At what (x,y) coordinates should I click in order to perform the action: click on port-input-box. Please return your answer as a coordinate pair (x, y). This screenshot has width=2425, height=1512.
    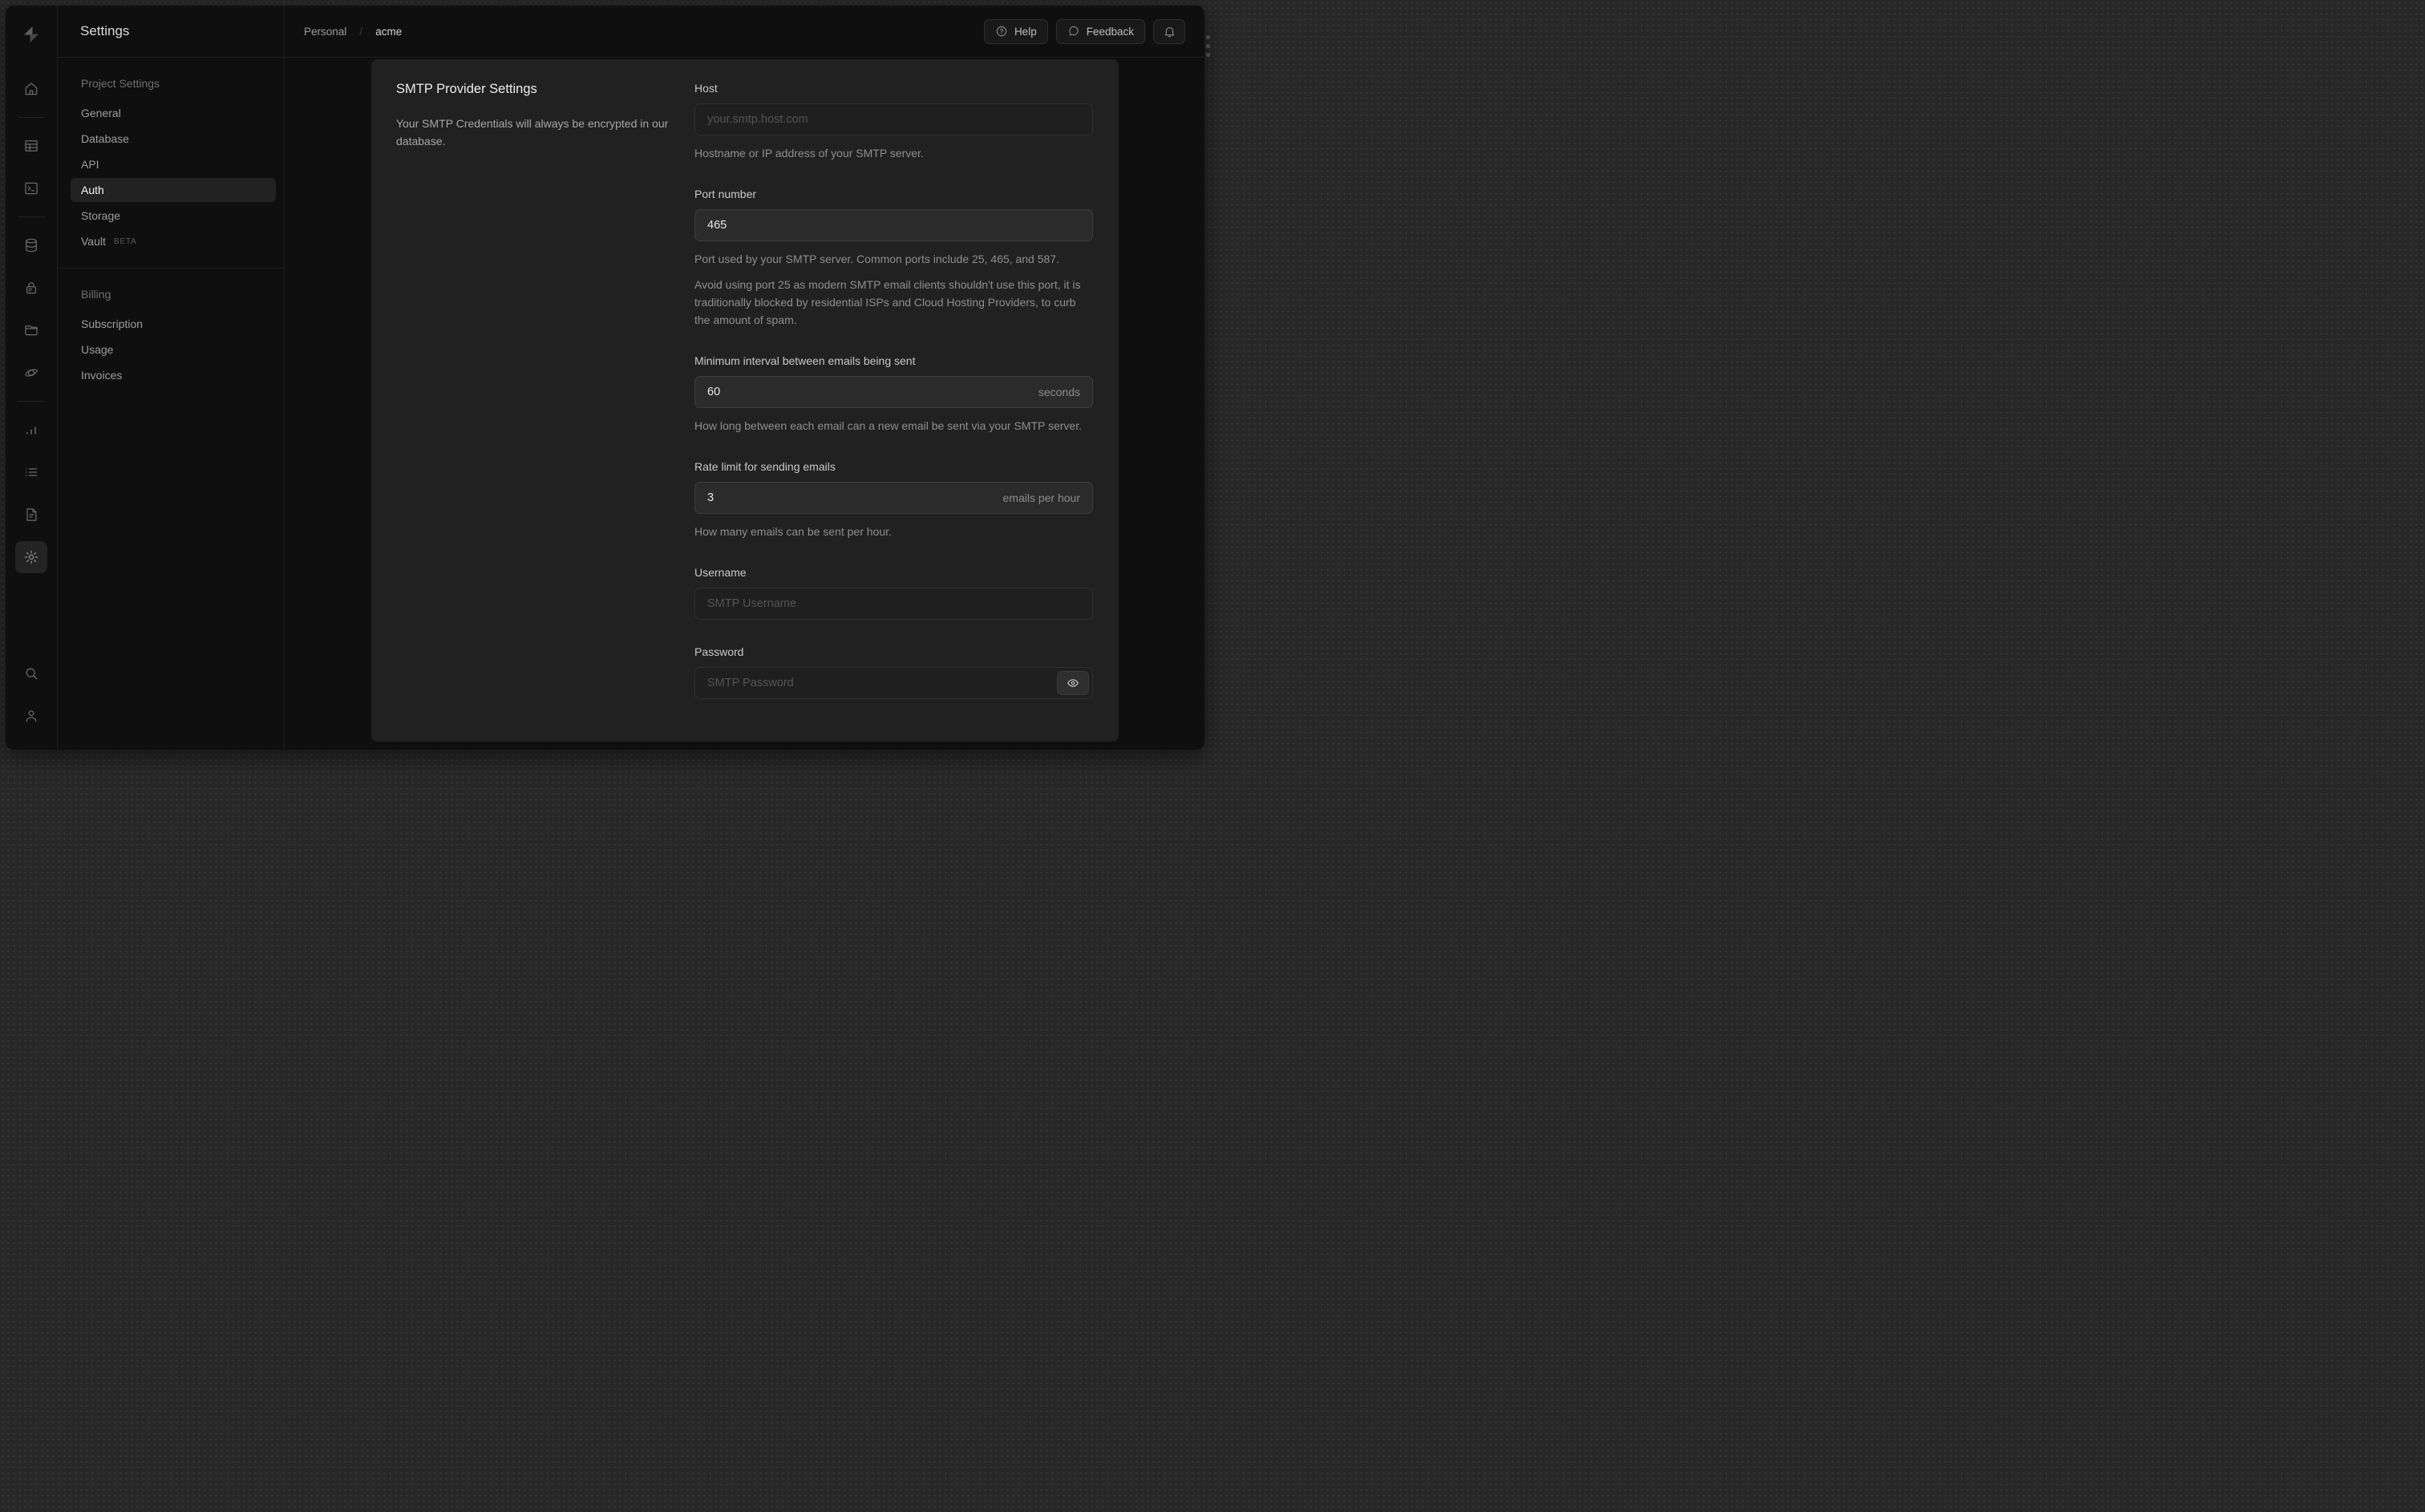
    Looking at the image, I should click on (893, 225).